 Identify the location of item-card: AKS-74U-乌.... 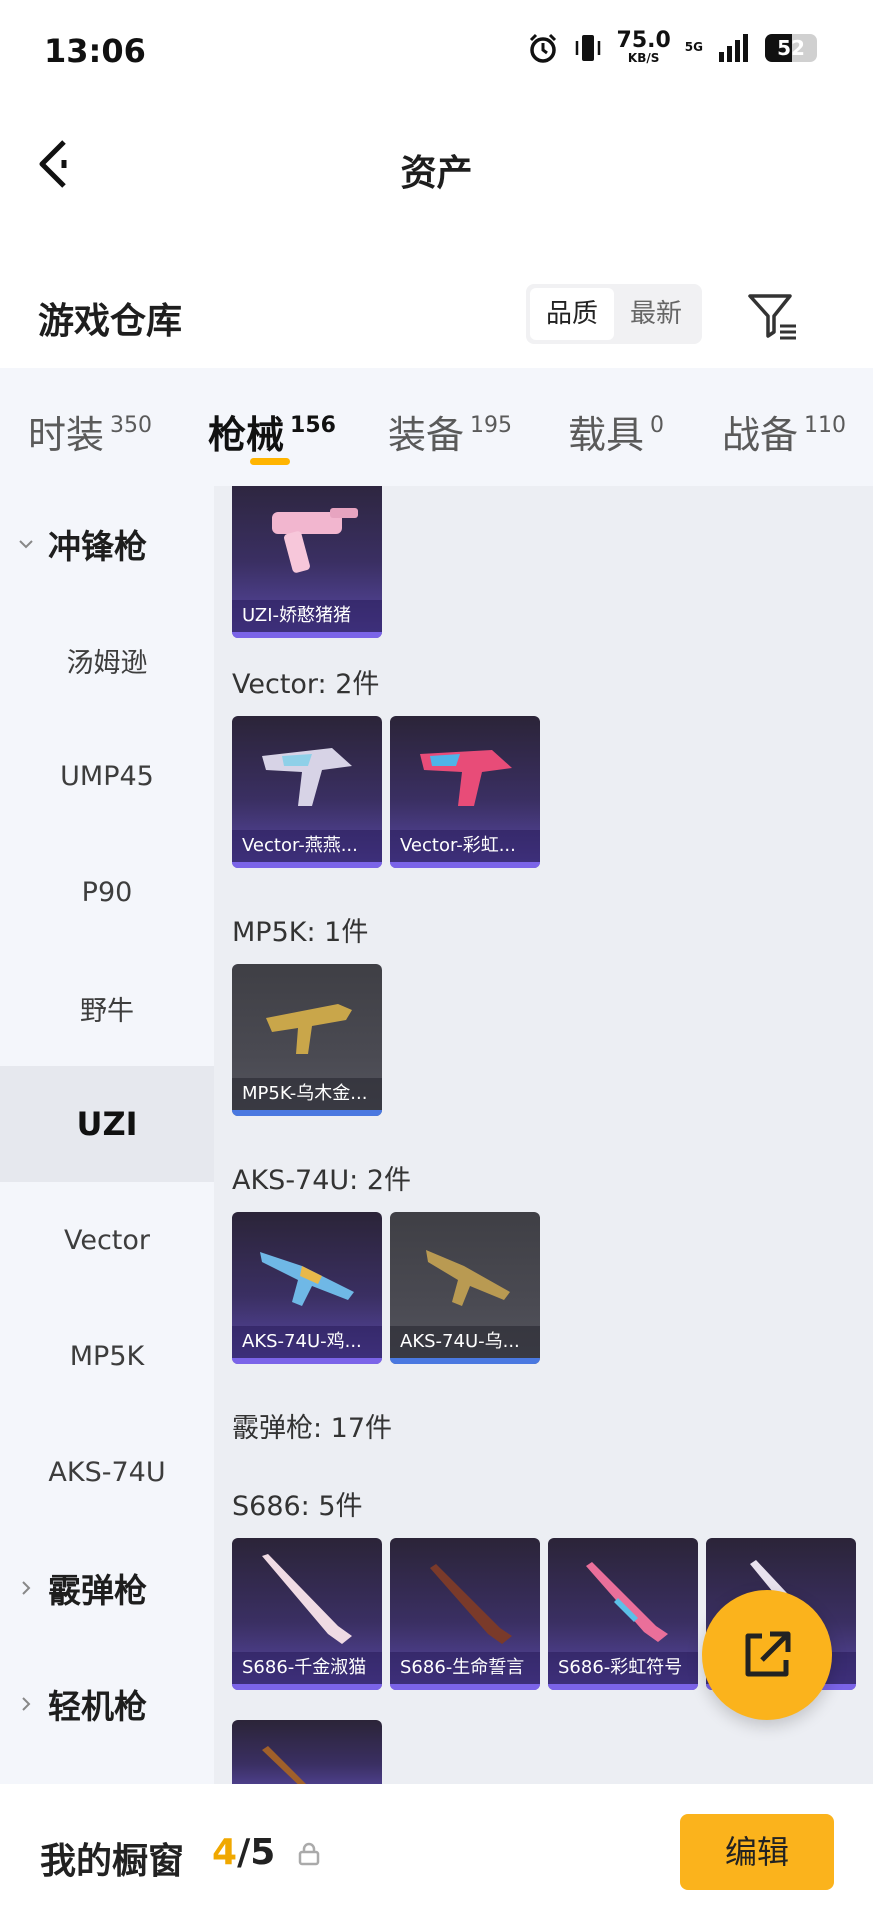
(465, 1288).